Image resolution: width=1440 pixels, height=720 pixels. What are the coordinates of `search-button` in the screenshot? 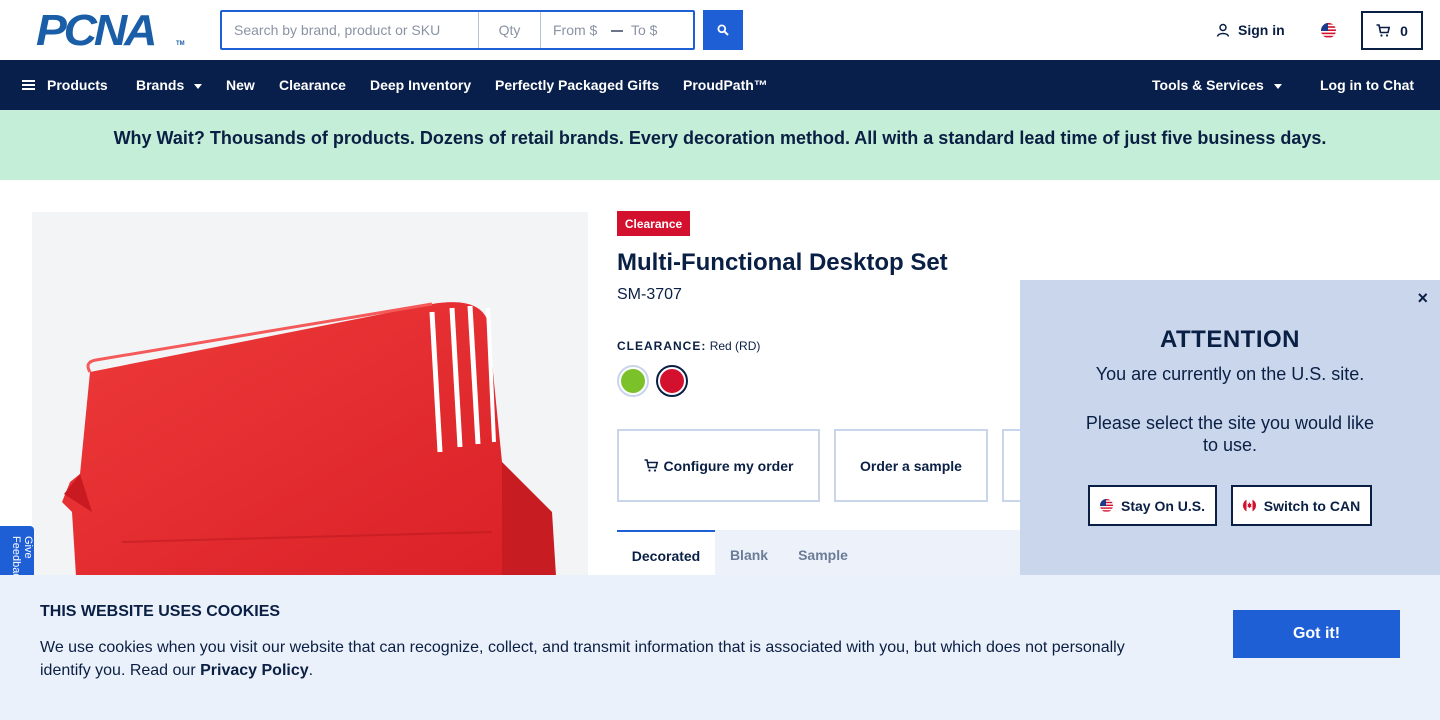 It's located at (723, 30).